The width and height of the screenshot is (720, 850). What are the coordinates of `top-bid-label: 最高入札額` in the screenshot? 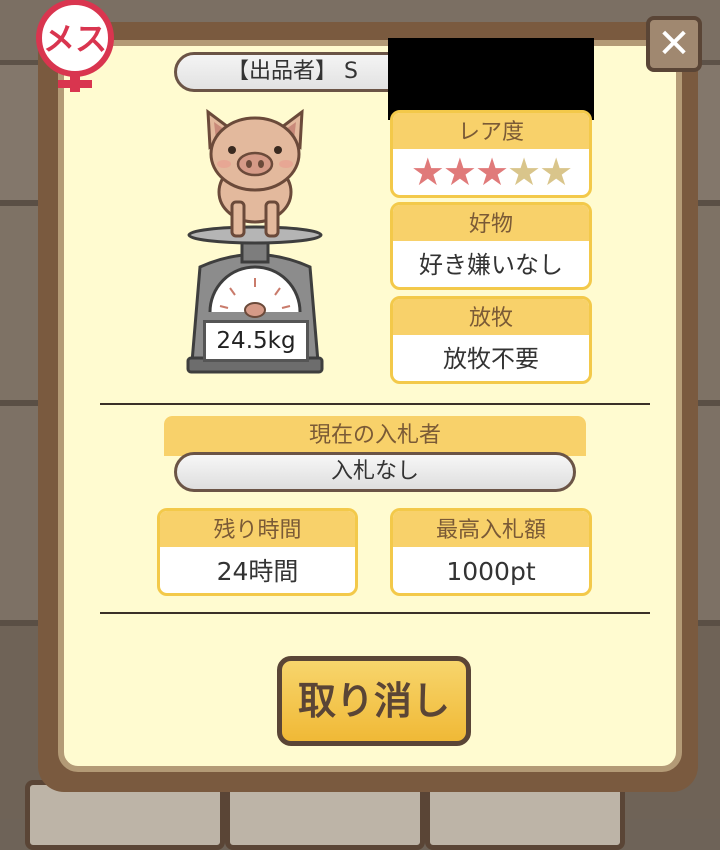 It's located at (491, 529).